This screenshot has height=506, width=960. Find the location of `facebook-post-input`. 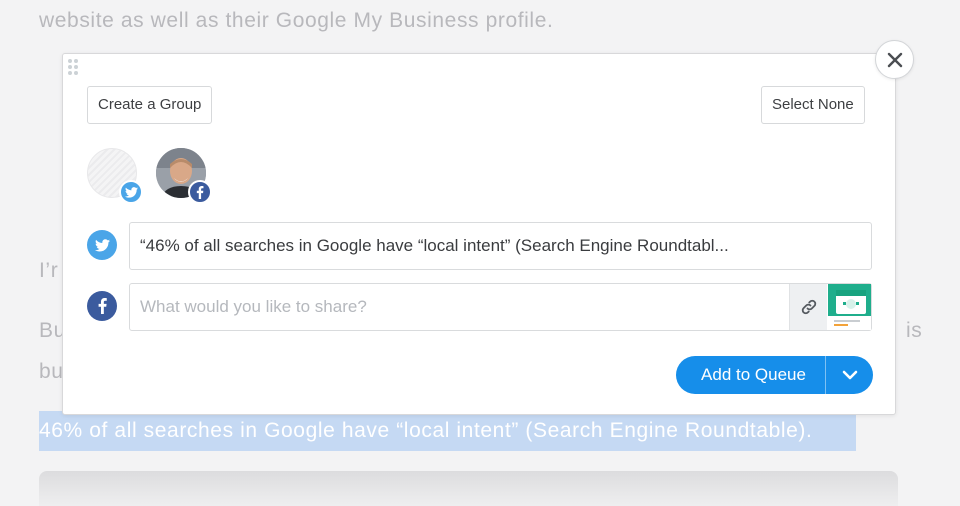

facebook-post-input is located at coordinates (500, 307).